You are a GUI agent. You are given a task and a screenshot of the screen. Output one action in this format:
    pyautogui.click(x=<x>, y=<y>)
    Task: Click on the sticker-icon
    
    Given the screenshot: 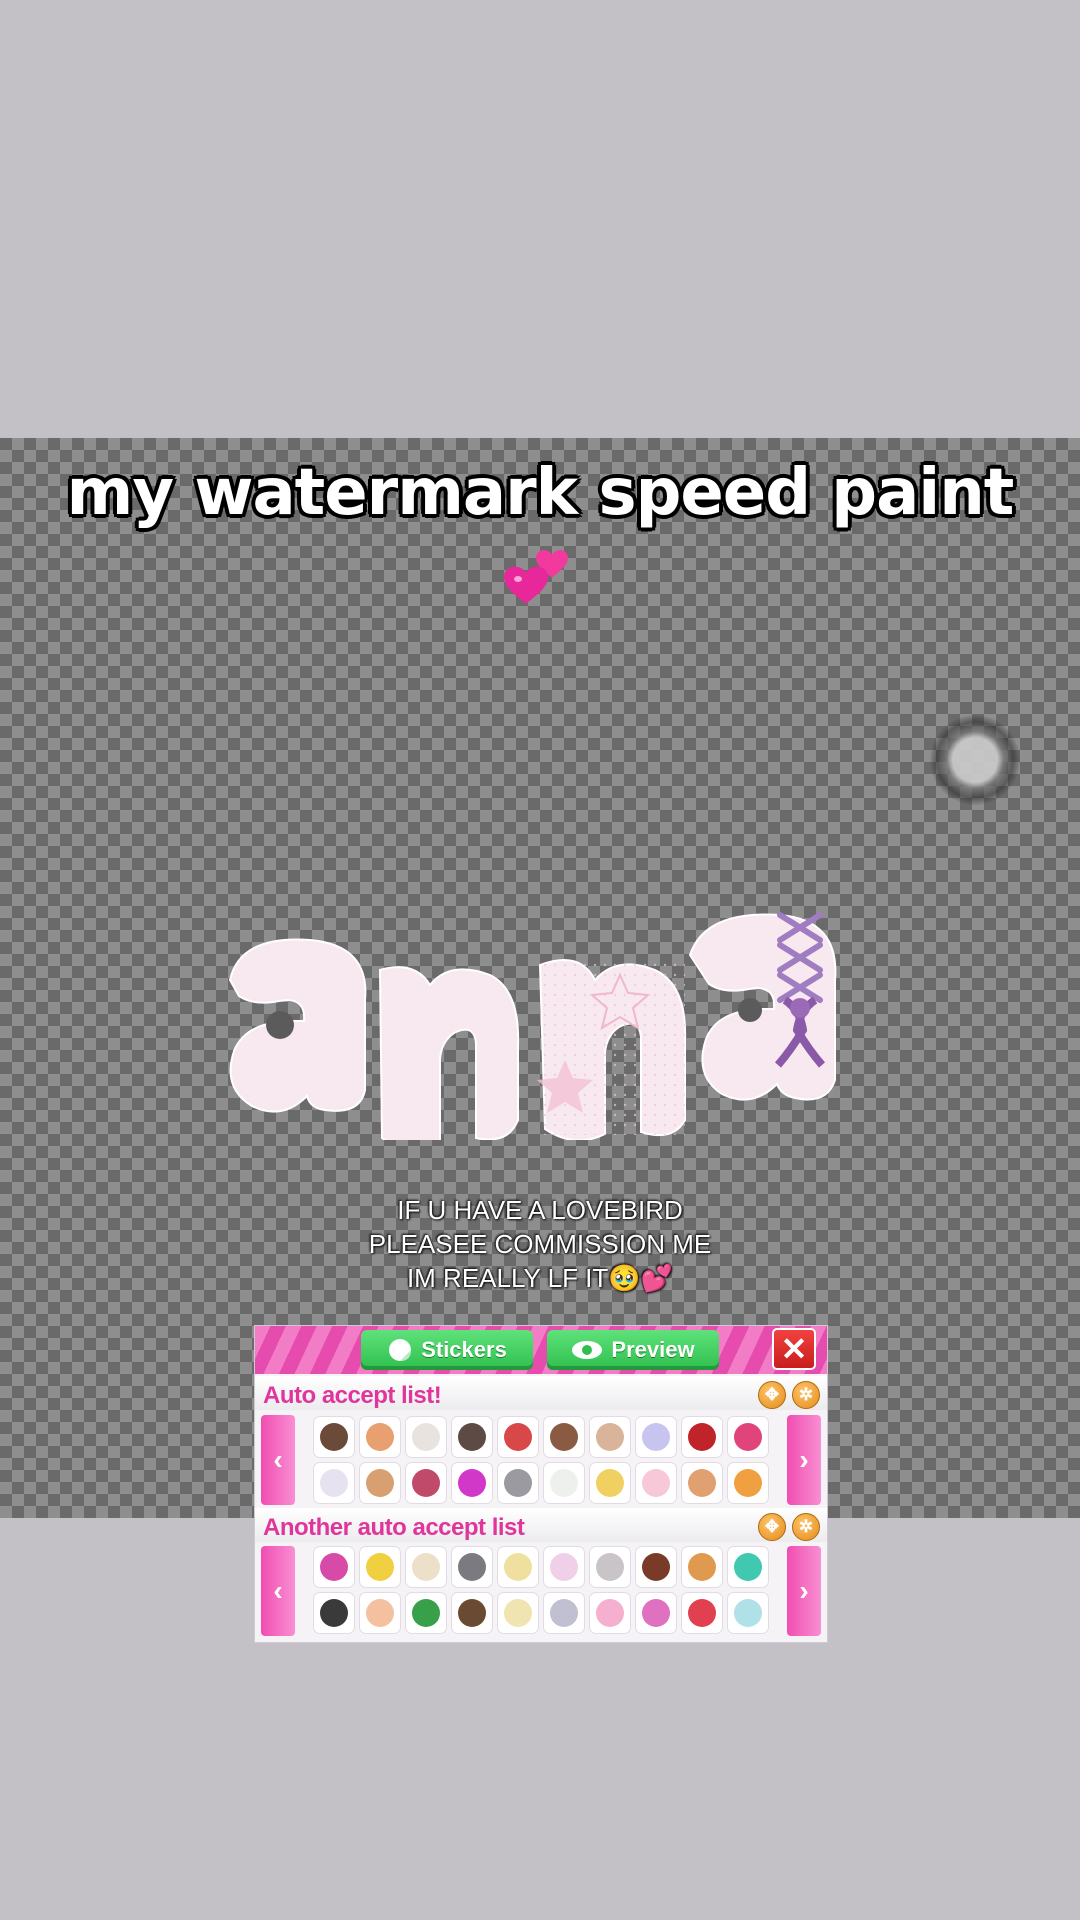 What is the action you would take?
    pyautogui.click(x=400, y=1350)
    